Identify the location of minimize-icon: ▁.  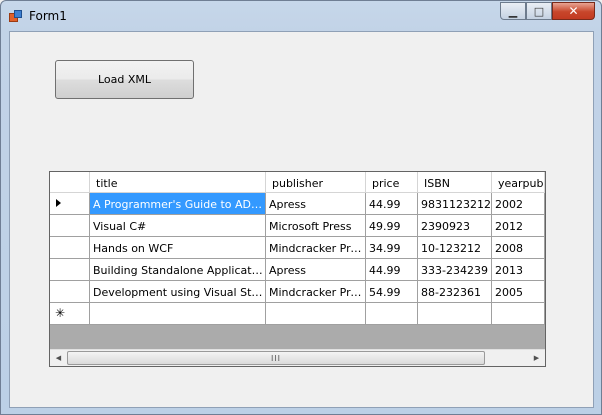
(513, 11).